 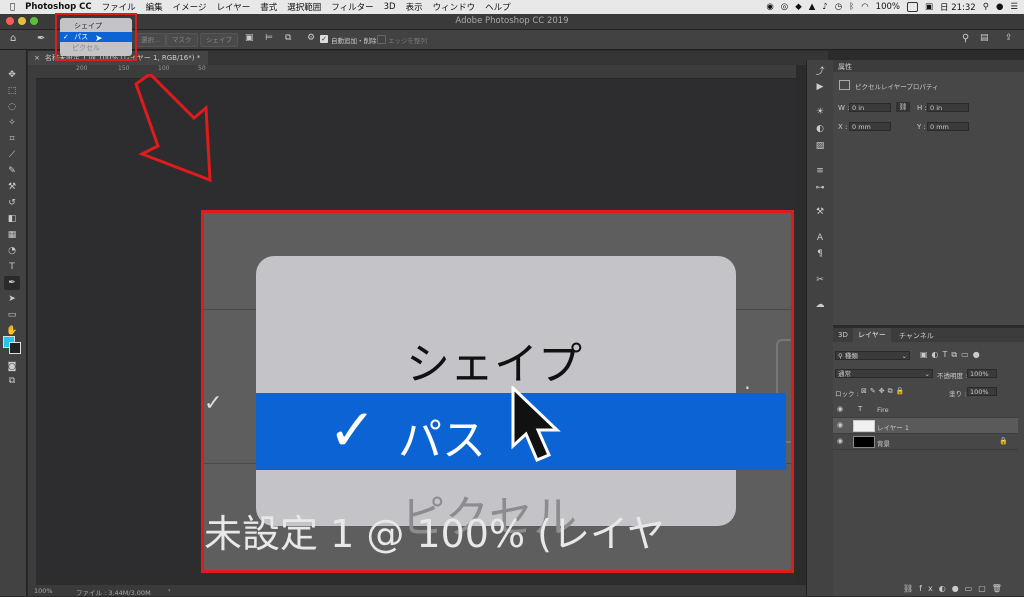 I want to click on magic-wand-tool-icon: ✧, so click(x=12, y=123).